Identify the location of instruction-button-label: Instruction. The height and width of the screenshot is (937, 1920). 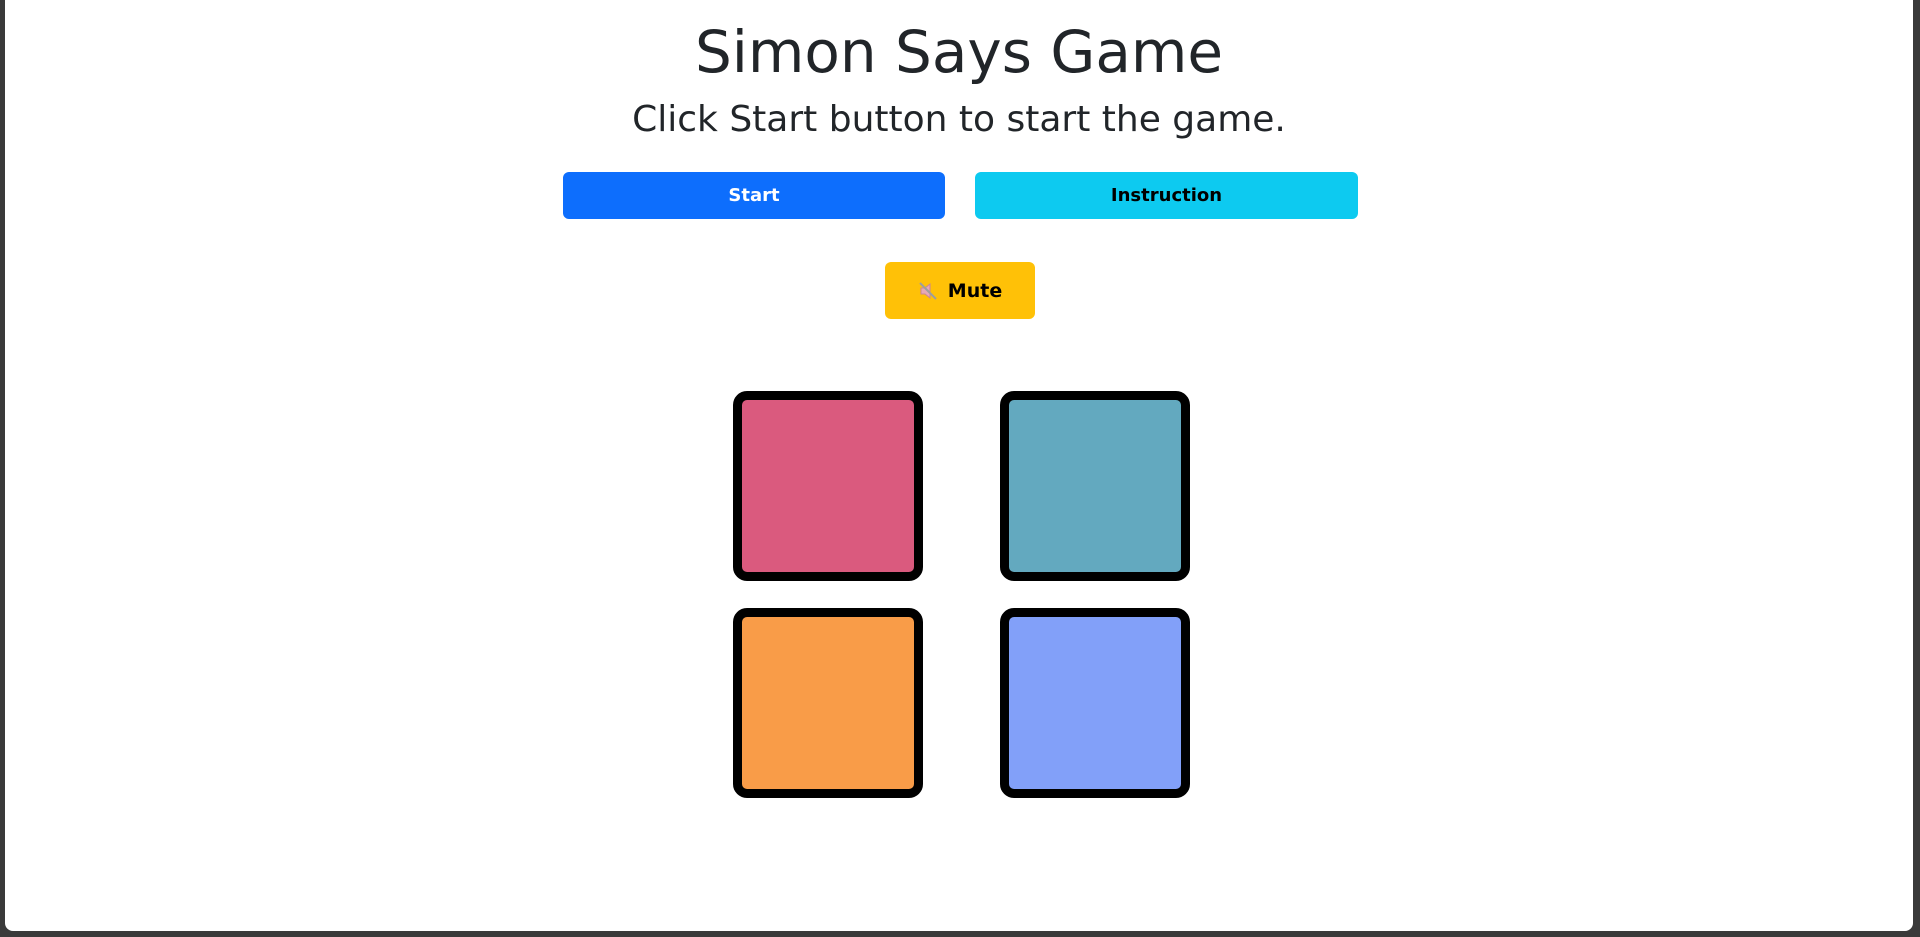
(1166, 195).